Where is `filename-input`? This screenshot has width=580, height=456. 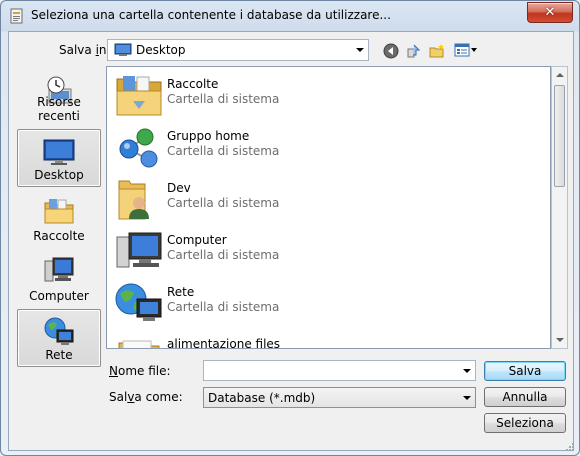
filename-input is located at coordinates (339, 370).